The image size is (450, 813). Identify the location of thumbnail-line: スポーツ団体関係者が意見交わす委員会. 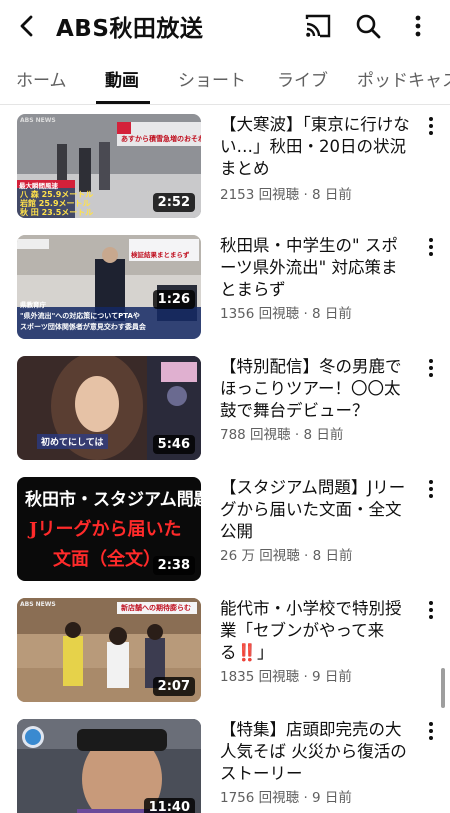
(83, 327).